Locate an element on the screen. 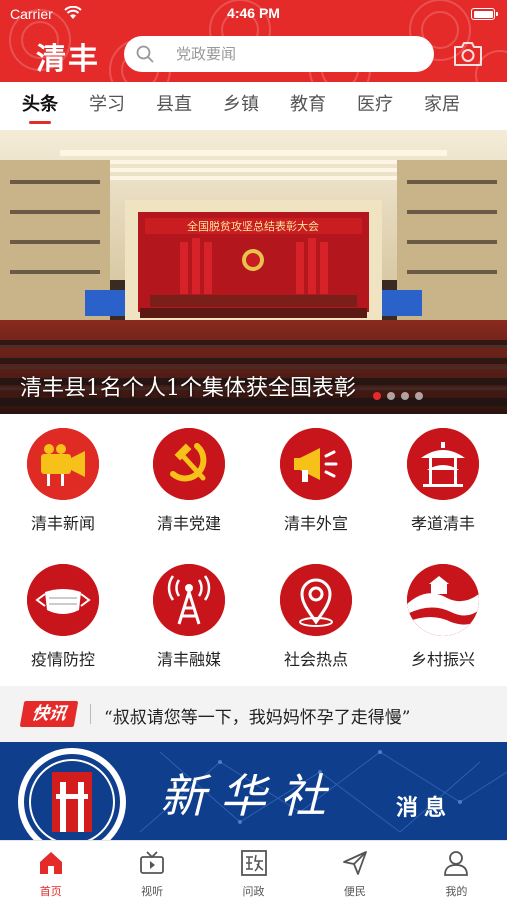 This screenshot has width=507, height=900. tabbar-label: 视听 is located at coordinates (152, 891).